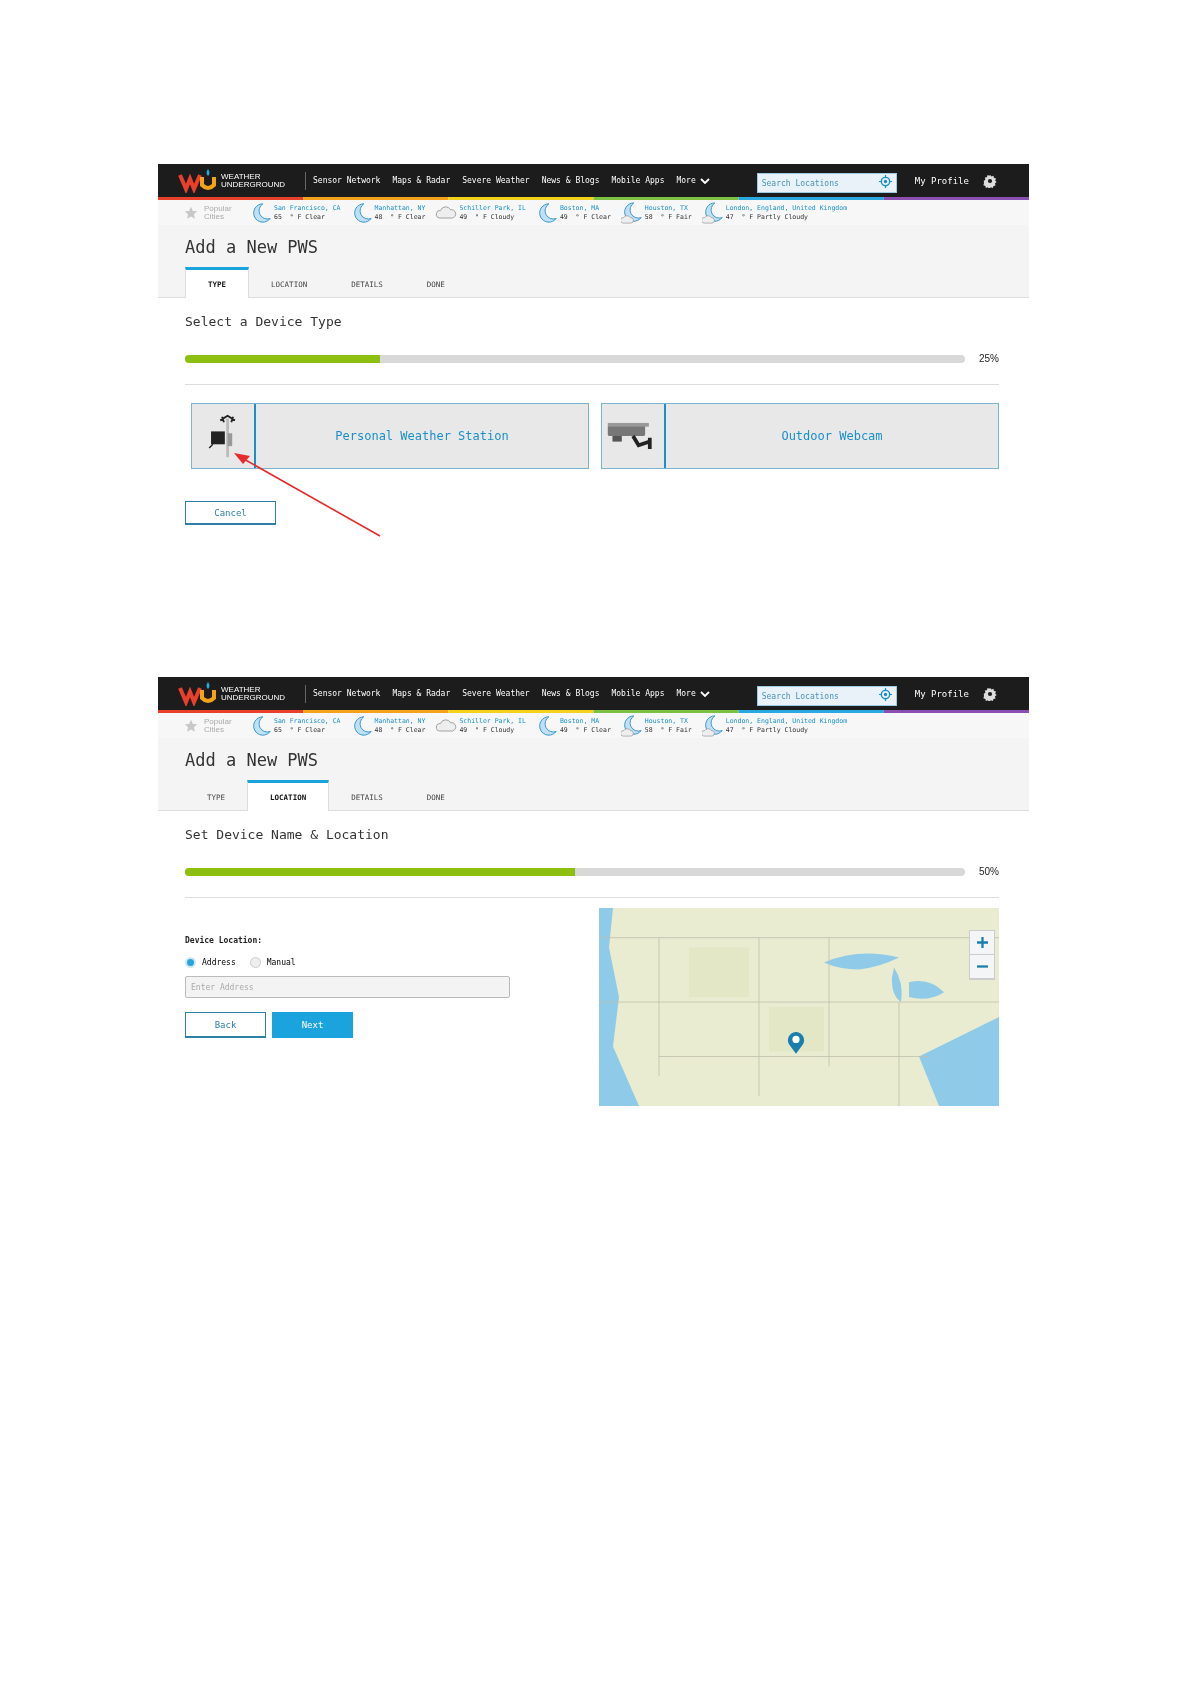  What do you see at coordinates (347, 987) in the screenshot?
I see `address-field: Enter Address` at bounding box center [347, 987].